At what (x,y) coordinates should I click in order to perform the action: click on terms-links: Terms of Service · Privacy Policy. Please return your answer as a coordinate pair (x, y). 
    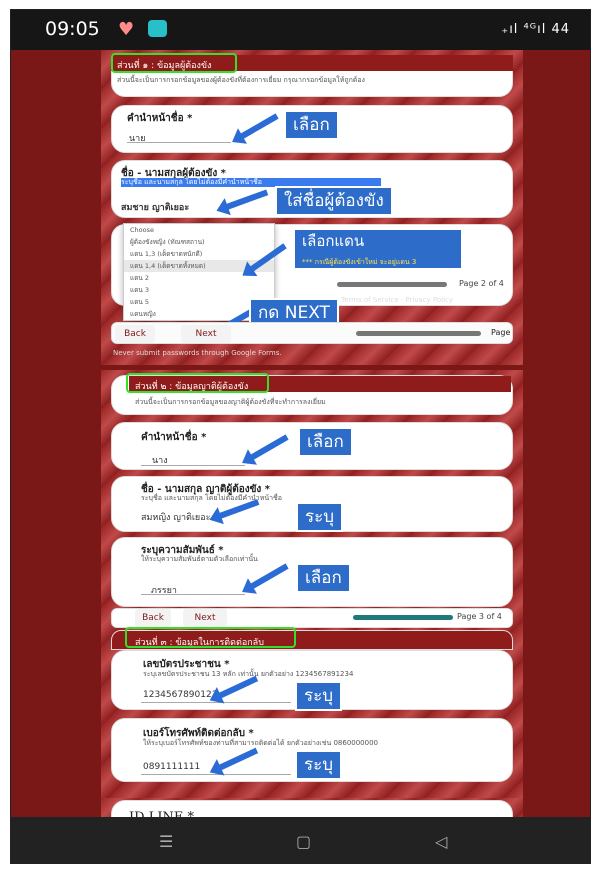
    Looking at the image, I should click on (397, 300).